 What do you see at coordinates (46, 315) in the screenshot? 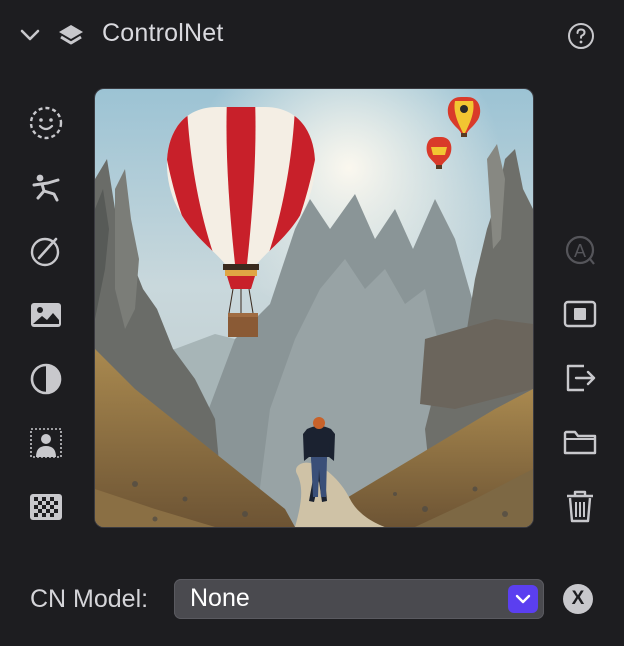
I see `image-icon` at bounding box center [46, 315].